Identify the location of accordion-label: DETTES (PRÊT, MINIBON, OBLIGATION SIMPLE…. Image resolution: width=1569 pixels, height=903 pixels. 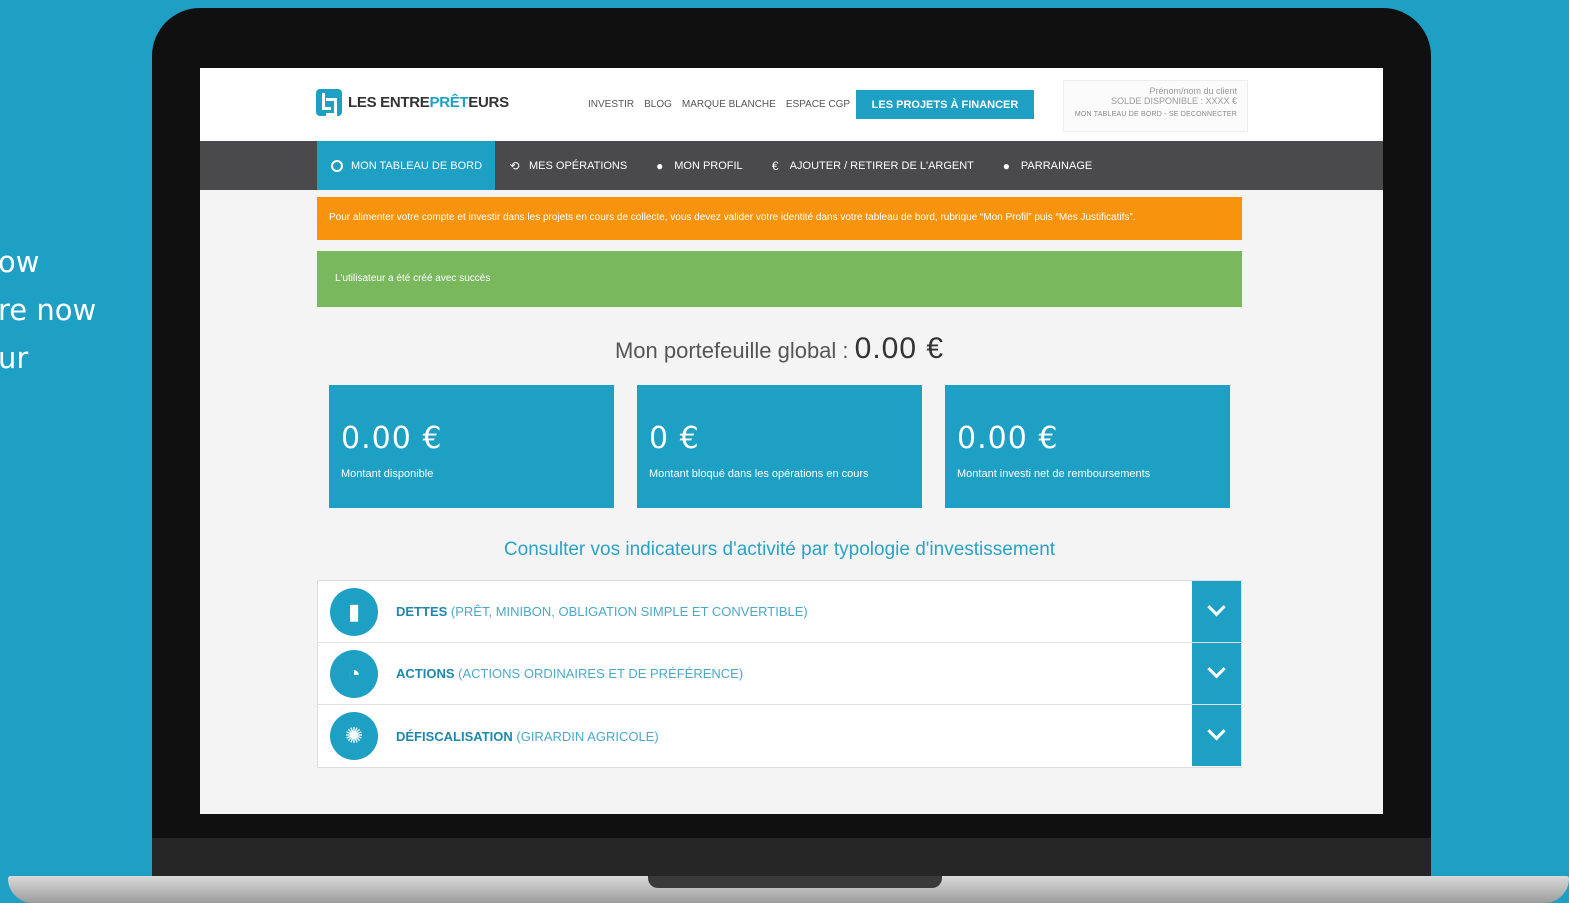
(602, 611).